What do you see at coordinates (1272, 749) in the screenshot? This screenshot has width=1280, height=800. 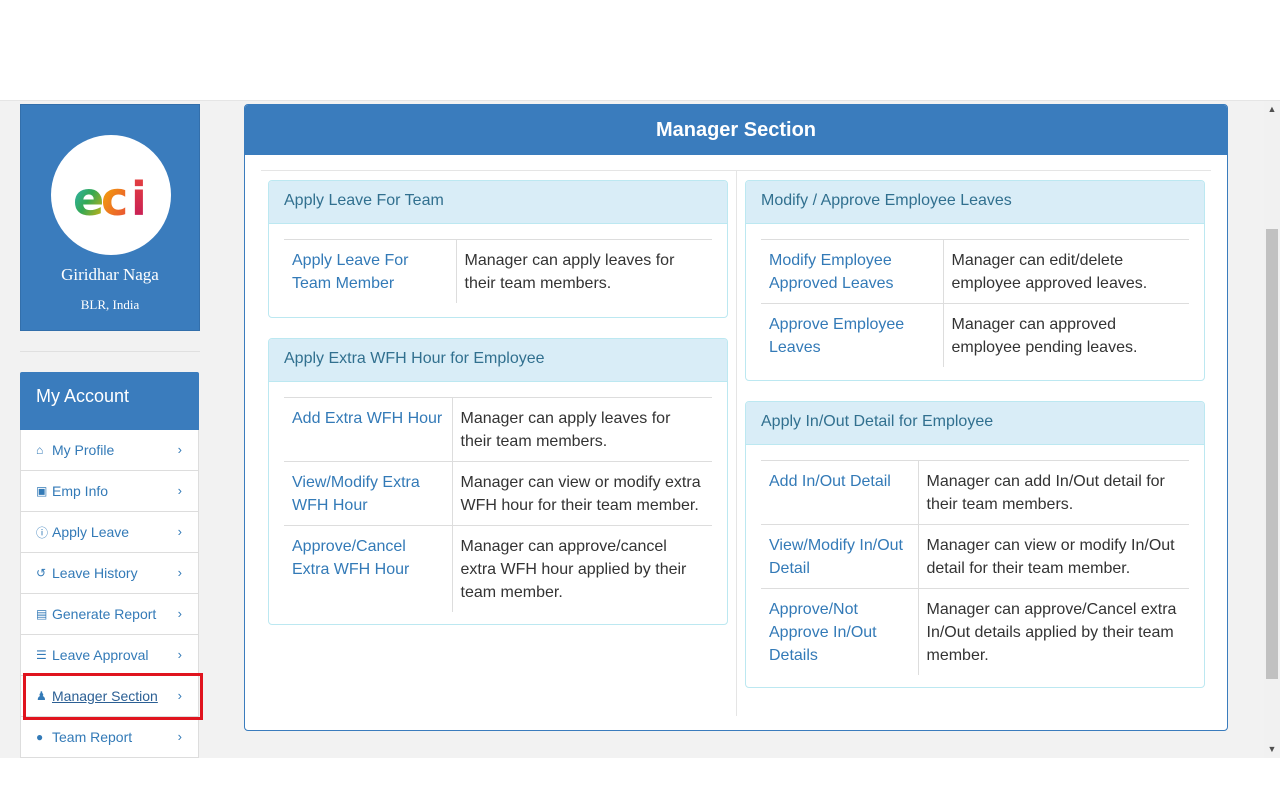 I see `scroll-down-arrow-icon: ▼` at bounding box center [1272, 749].